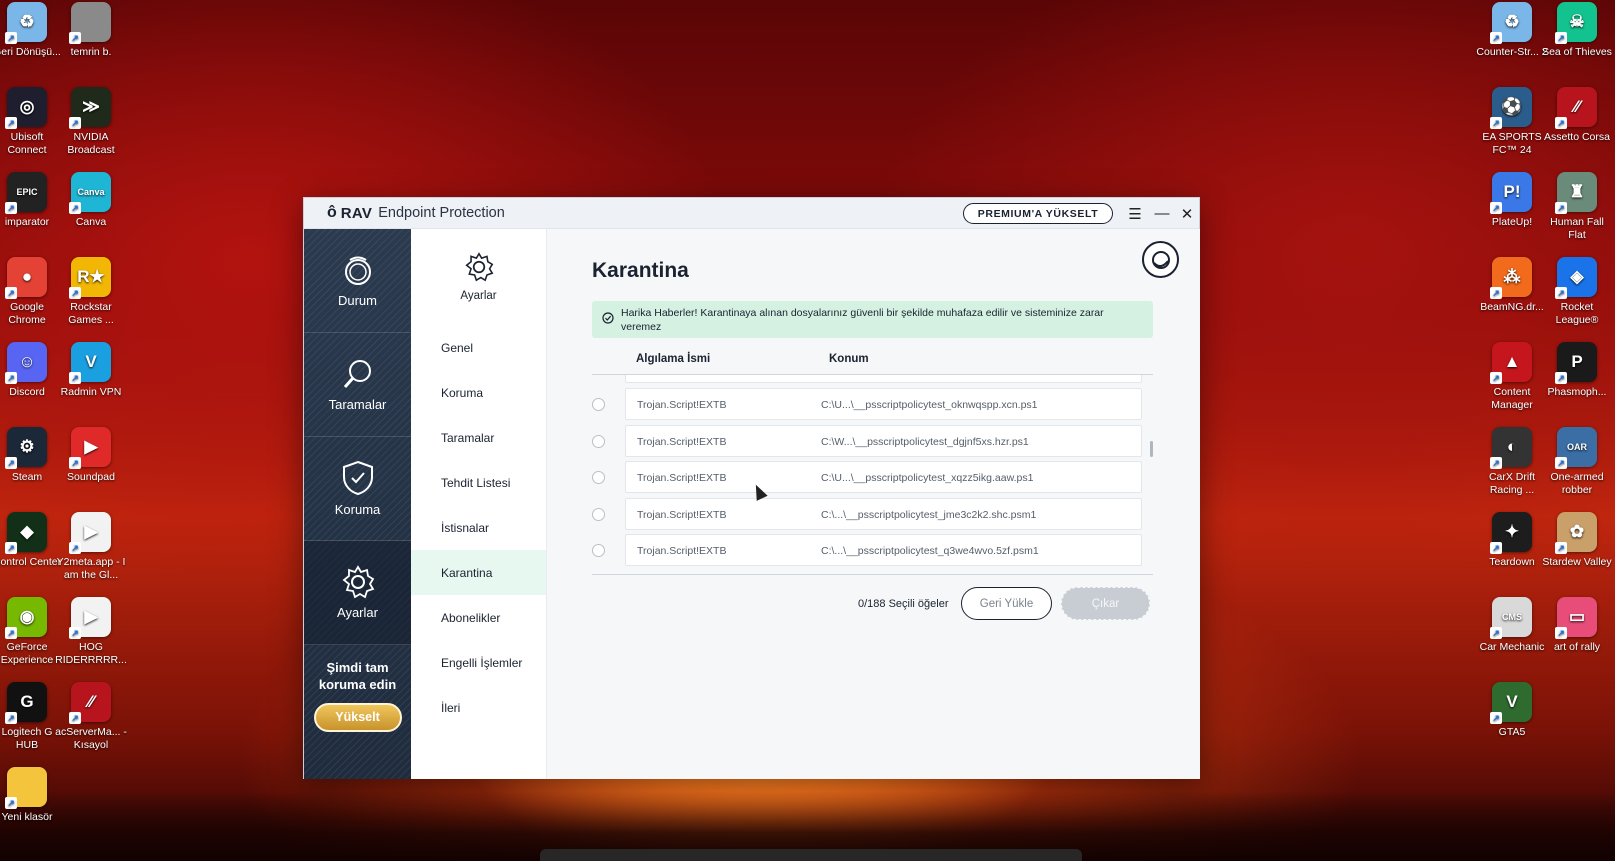 The width and height of the screenshot is (1615, 861). What do you see at coordinates (478, 527) in the screenshot?
I see `subnav-item-exclusions: İstisnalar` at bounding box center [478, 527].